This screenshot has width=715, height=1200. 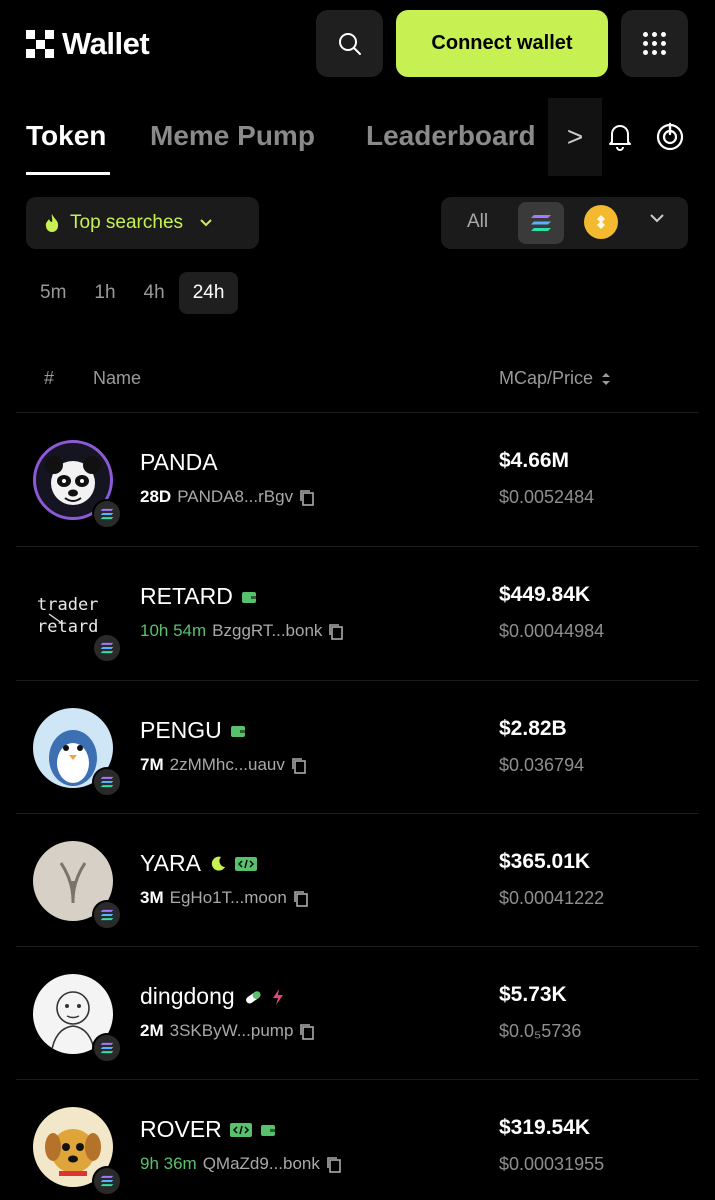 I want to click on tabs-more-button: >, so click(x=575, y=137).